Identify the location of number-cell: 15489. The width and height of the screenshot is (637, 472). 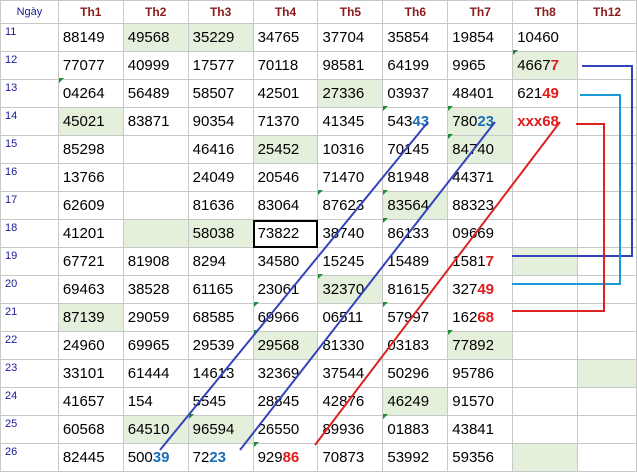
(415, 261).